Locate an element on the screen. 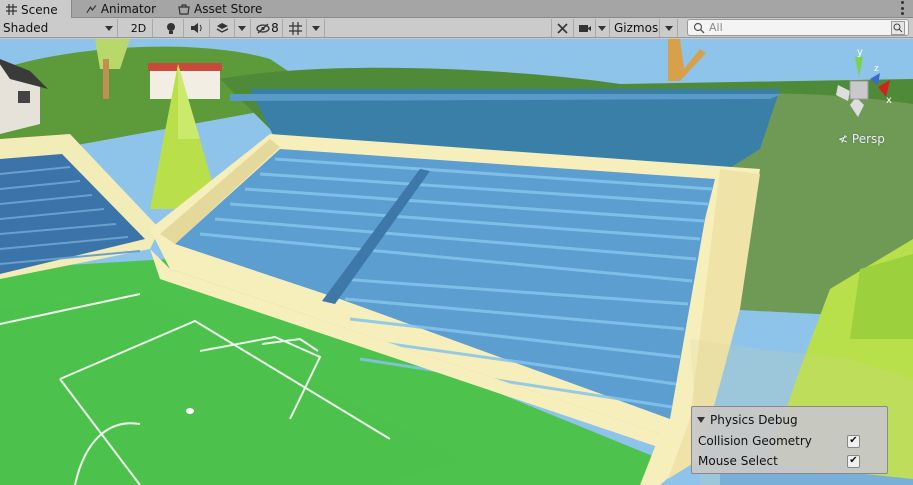  gizmo-axis-y: y is located at coordinates (860, 52).